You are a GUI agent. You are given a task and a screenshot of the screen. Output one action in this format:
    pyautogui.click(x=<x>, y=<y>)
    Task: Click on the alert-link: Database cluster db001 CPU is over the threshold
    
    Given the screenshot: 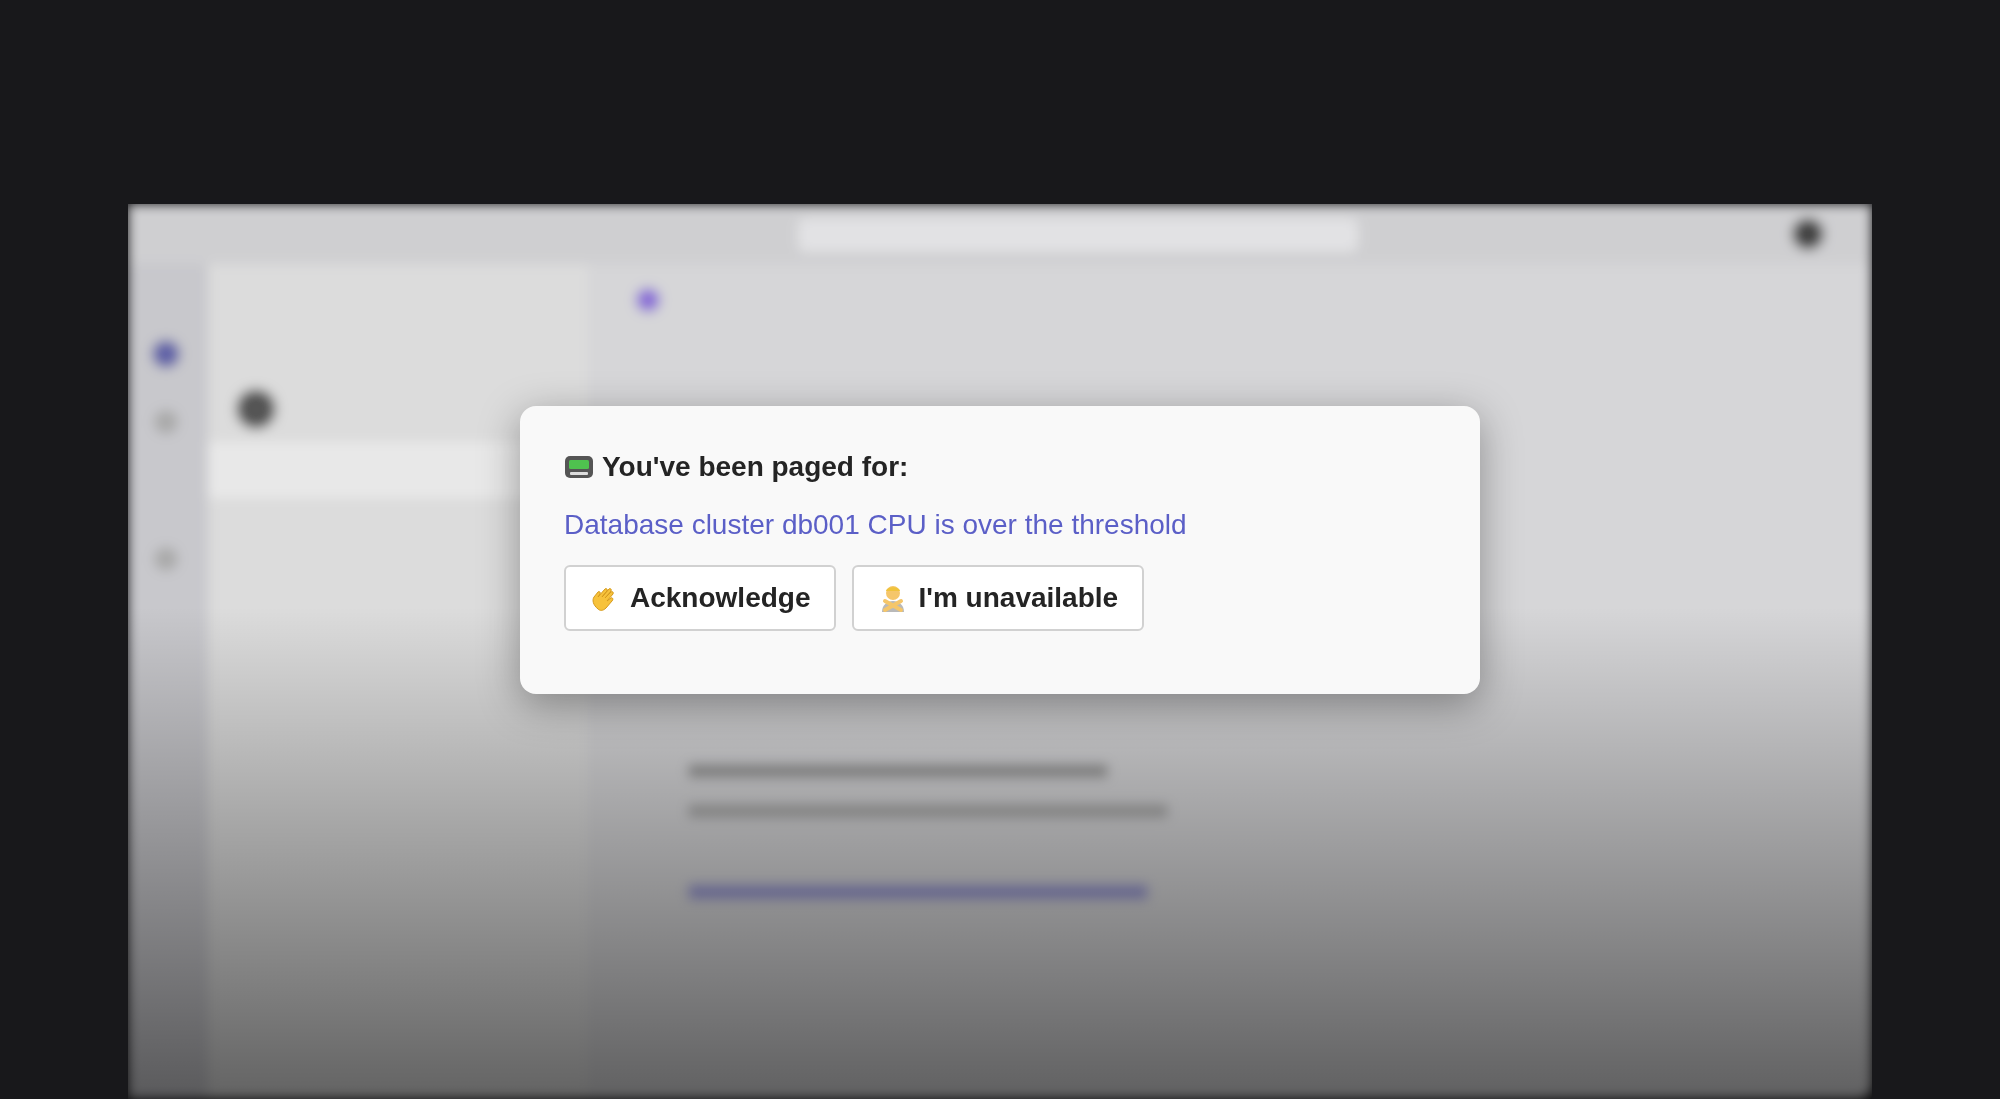 What is the action you would take?
    pyautogui.click(x=1000, y=524)
    